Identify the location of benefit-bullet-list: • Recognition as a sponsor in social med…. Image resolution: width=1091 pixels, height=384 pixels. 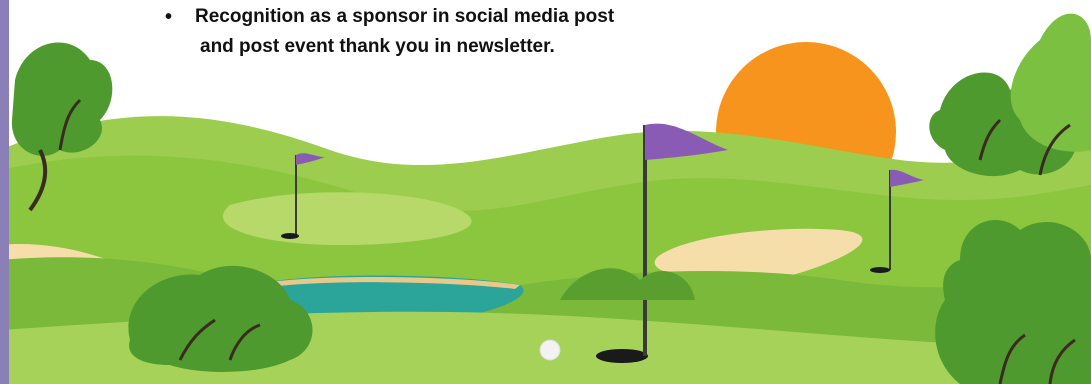
(445, 32).